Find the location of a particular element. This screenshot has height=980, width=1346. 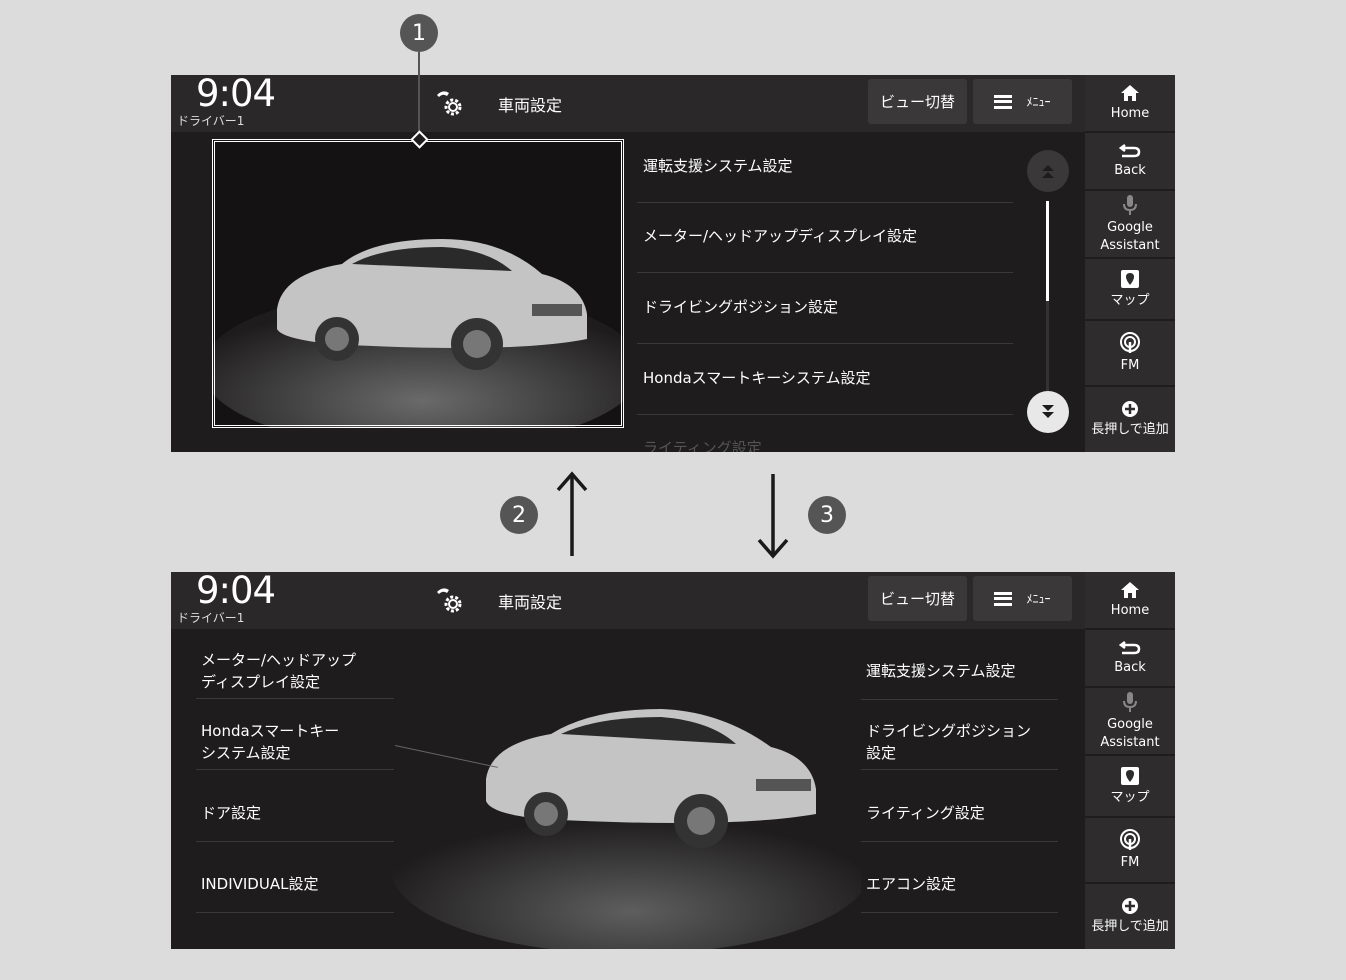

arrow-up-icon is located at coordinates (572, 513).